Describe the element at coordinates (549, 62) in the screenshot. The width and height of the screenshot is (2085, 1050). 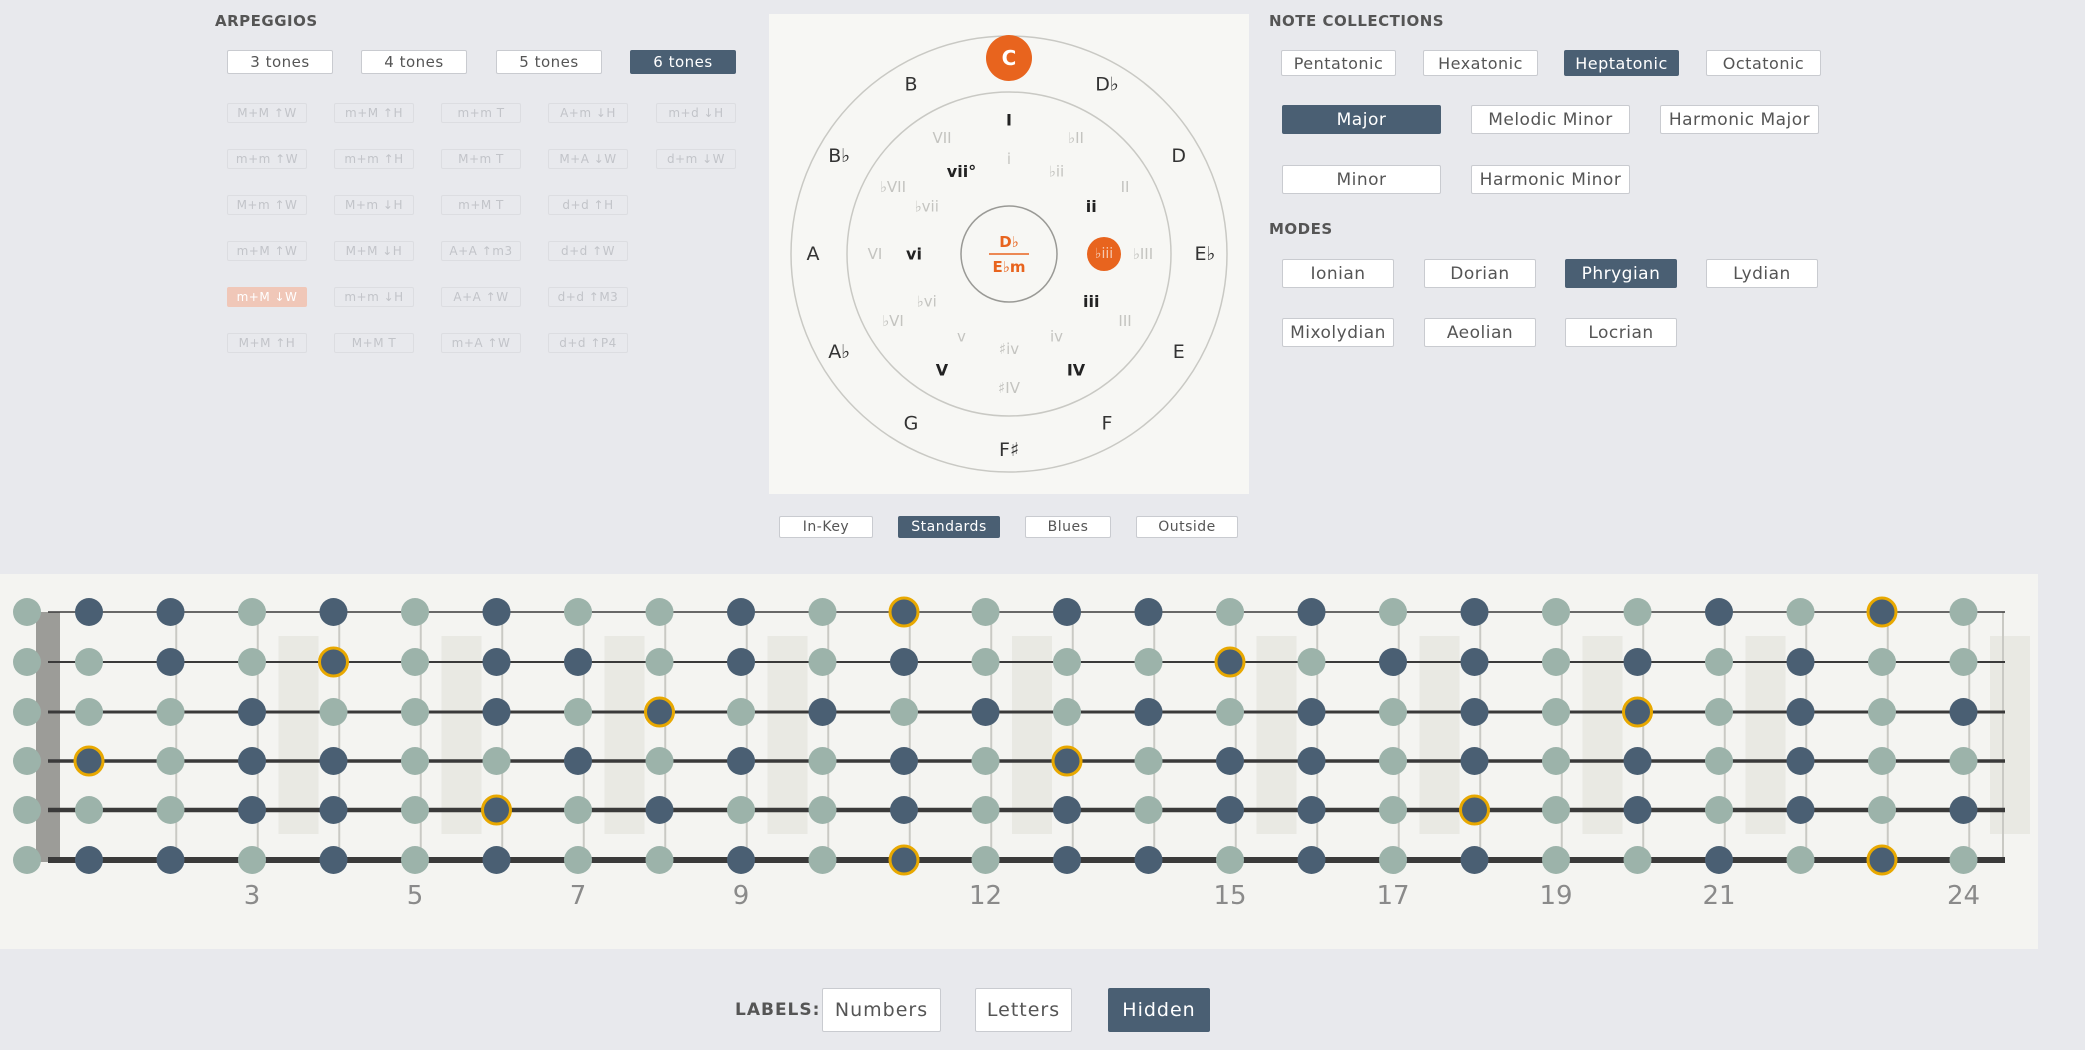
I see `tones-5-button: 5 tones` at that location.